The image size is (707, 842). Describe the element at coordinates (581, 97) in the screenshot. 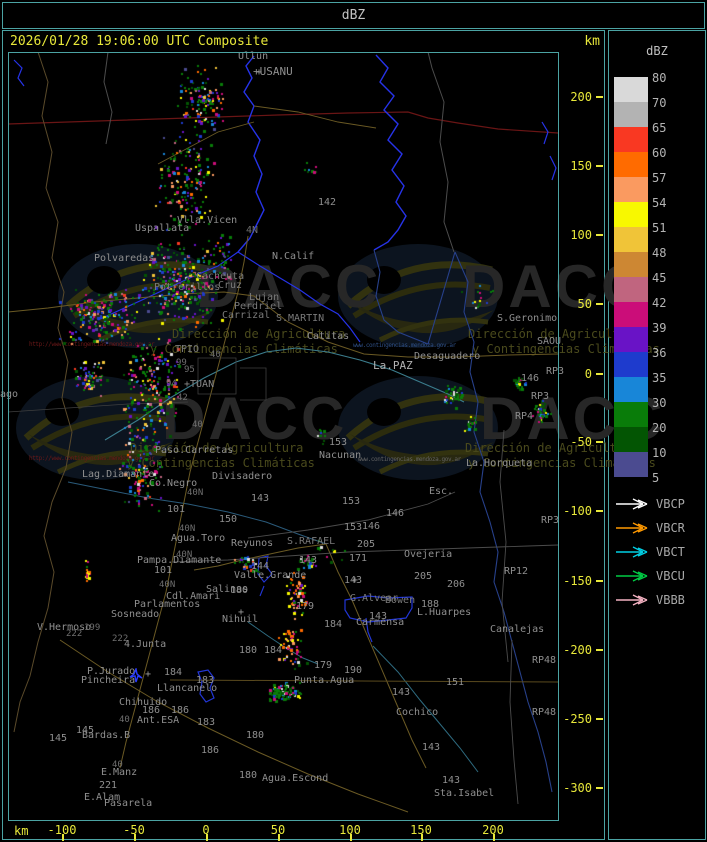

I see `right-axis-tick-label: 200` at that location.